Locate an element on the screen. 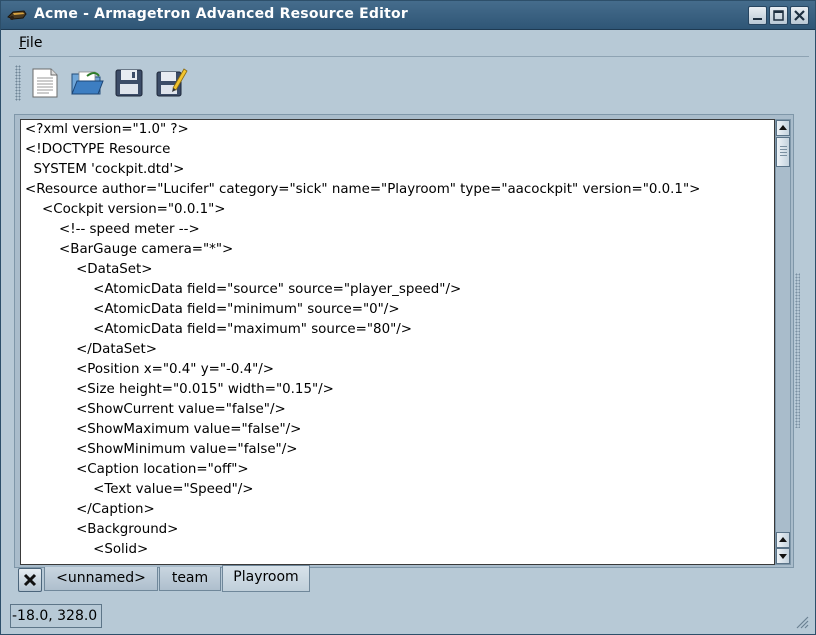 Image resolution: width=816 pixels, height=635 pixels. maximize-icon is located at coordinates (778, 15).